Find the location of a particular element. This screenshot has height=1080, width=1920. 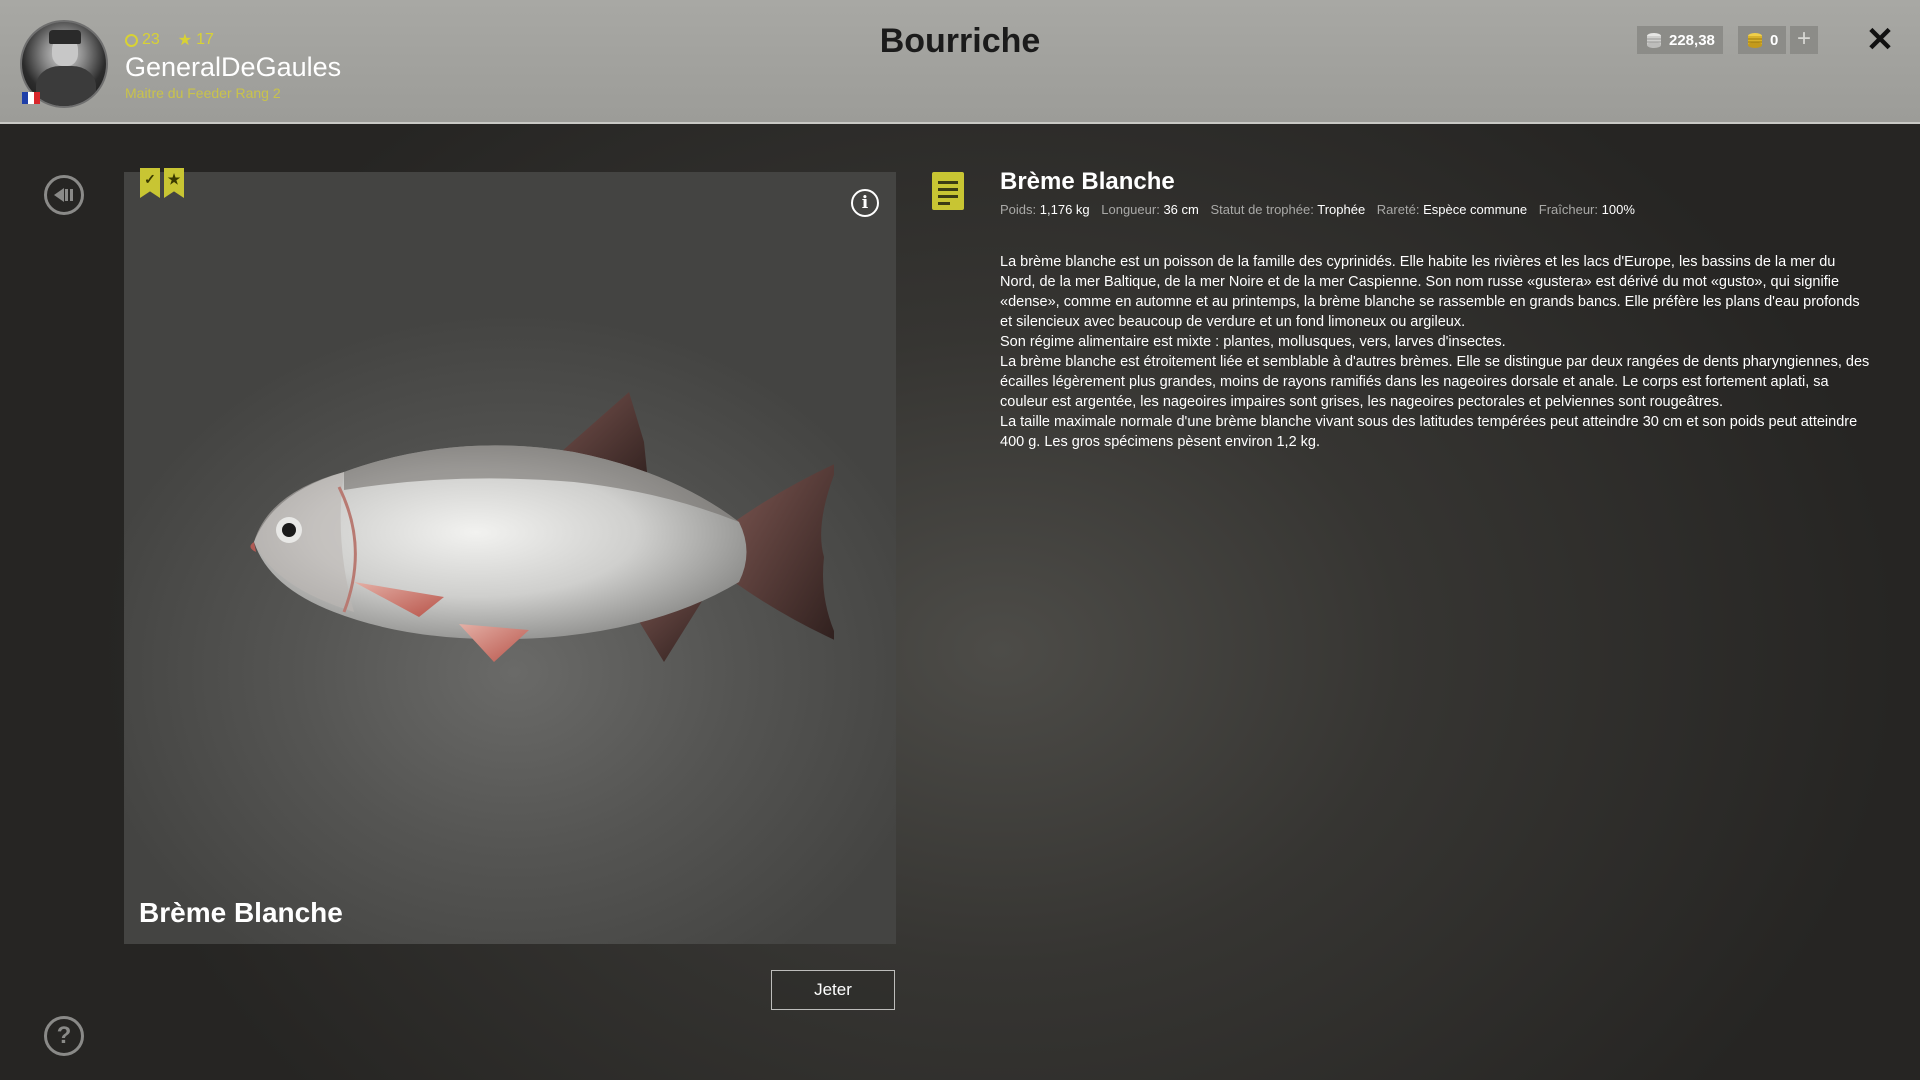

back-arrow-icon is located at coordinates (63, 195).